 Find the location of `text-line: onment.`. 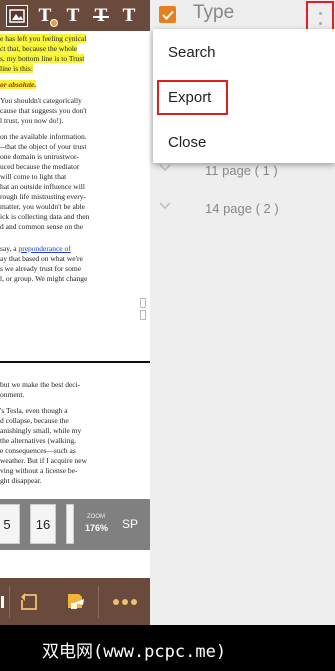

text-line: onment. is located at coordinates (12, 394).